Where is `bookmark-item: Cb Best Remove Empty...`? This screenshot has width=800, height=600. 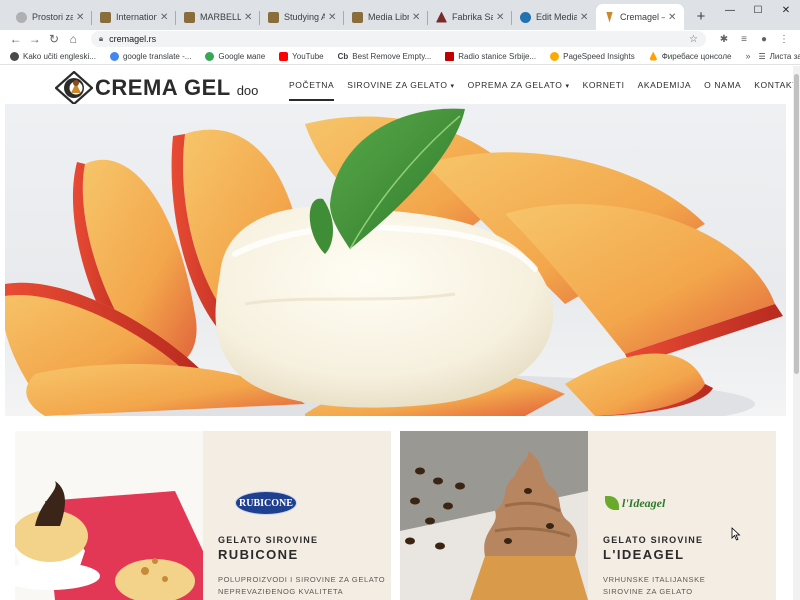 bookmark-item: Cb Best Remove Empty... is located at coordinates (385, 56).